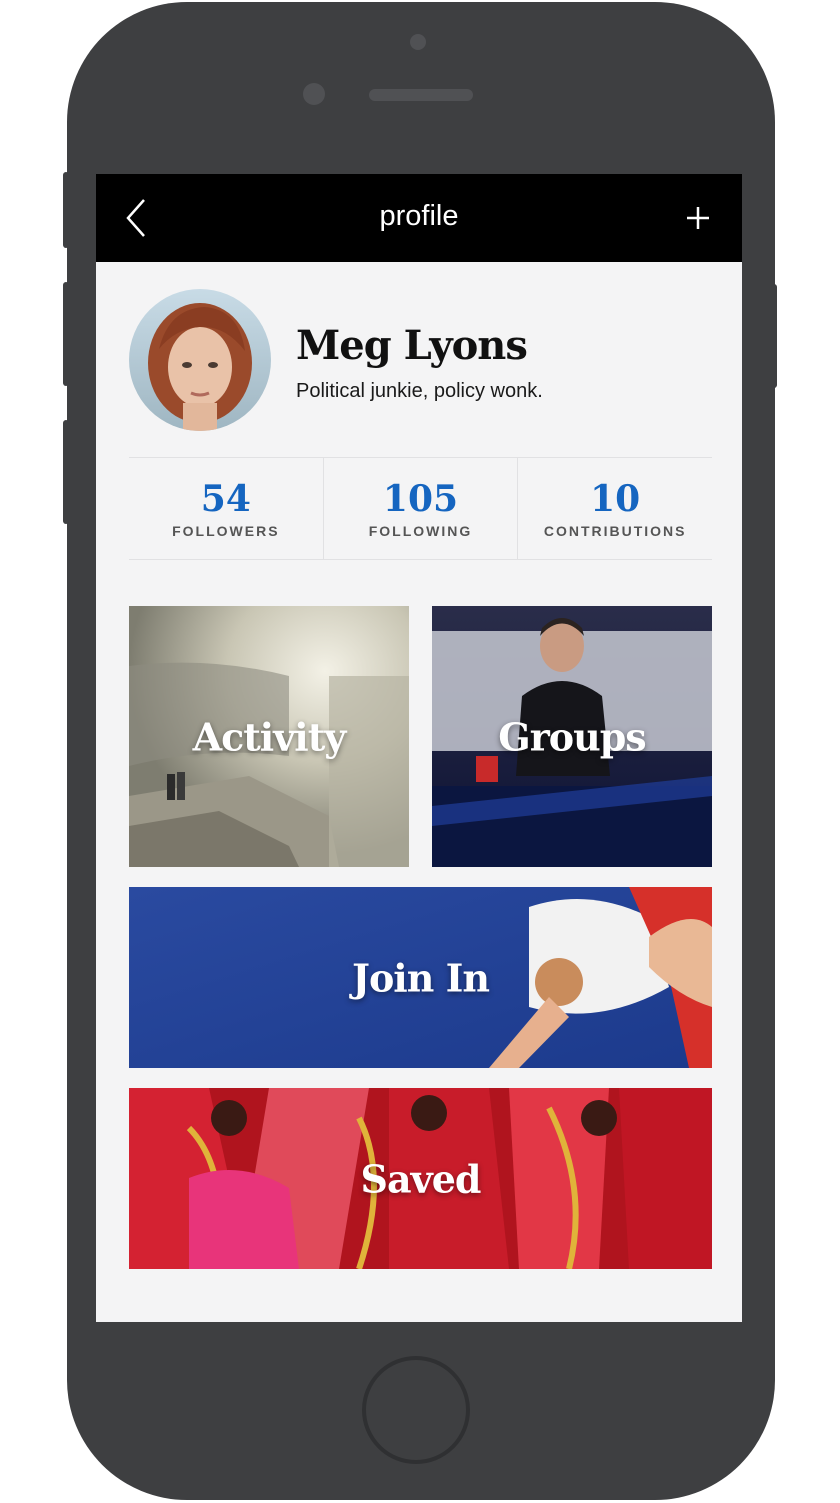 The image size is (840, 1503). I want to click on saved-label: Saved, so click(421, 1178).